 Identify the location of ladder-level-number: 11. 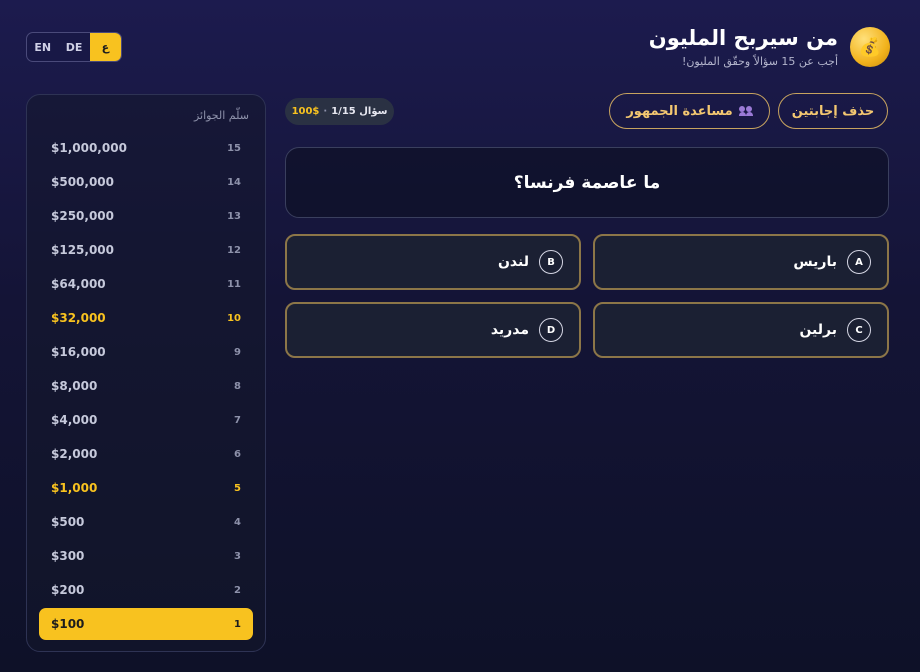
(234, 284).